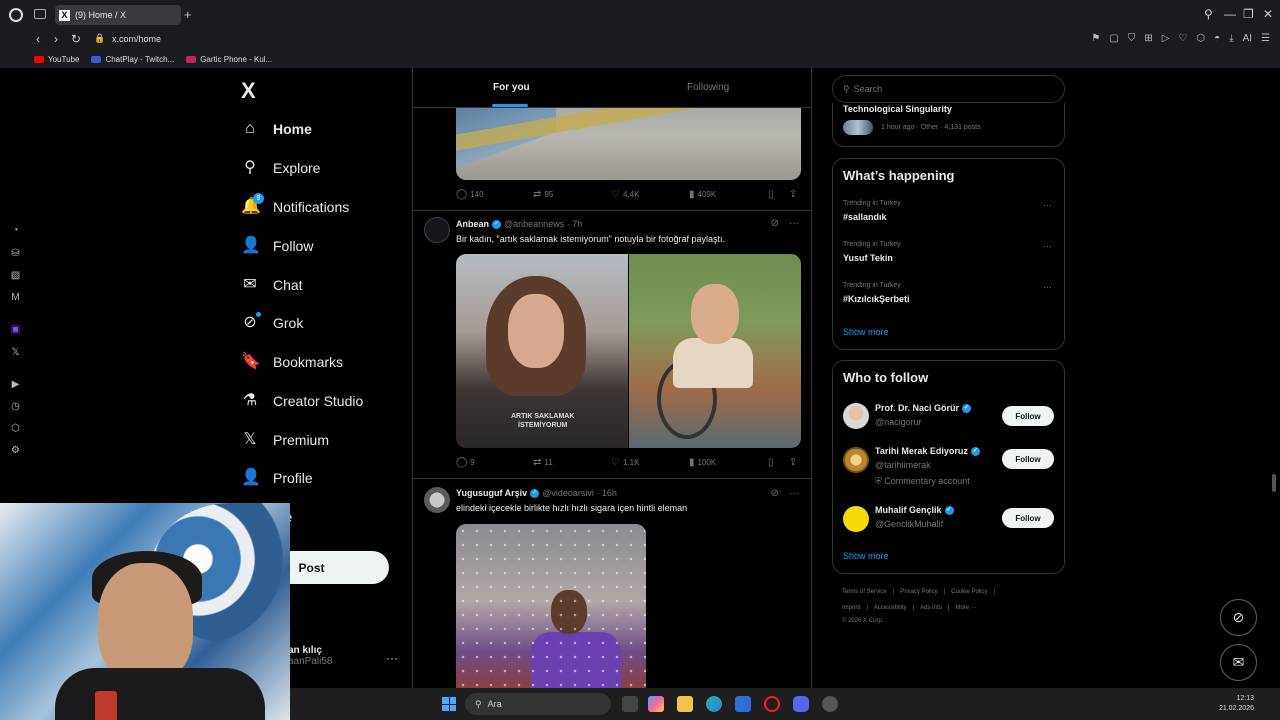  I want to click on repost-button: ⇄ 11, so click(543, 462).